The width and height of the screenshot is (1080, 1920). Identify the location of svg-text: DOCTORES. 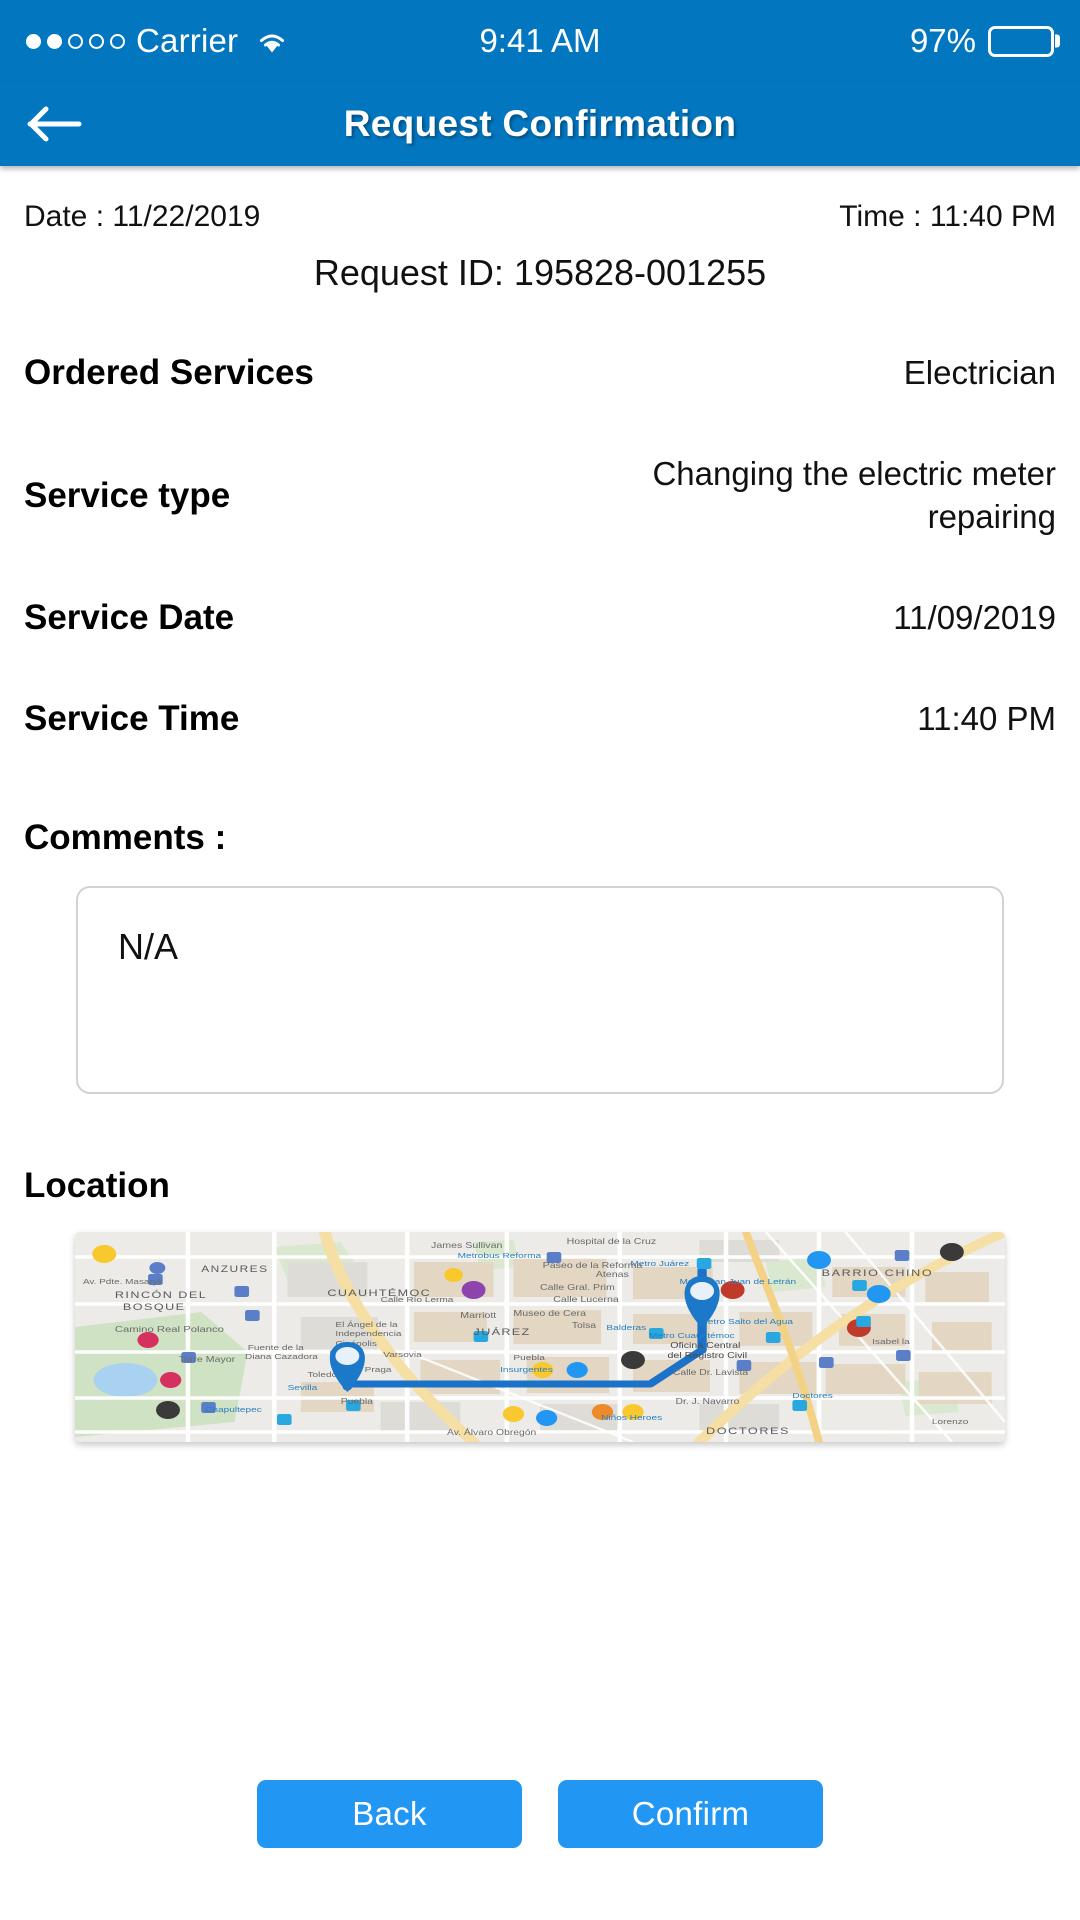
(748, 1432).